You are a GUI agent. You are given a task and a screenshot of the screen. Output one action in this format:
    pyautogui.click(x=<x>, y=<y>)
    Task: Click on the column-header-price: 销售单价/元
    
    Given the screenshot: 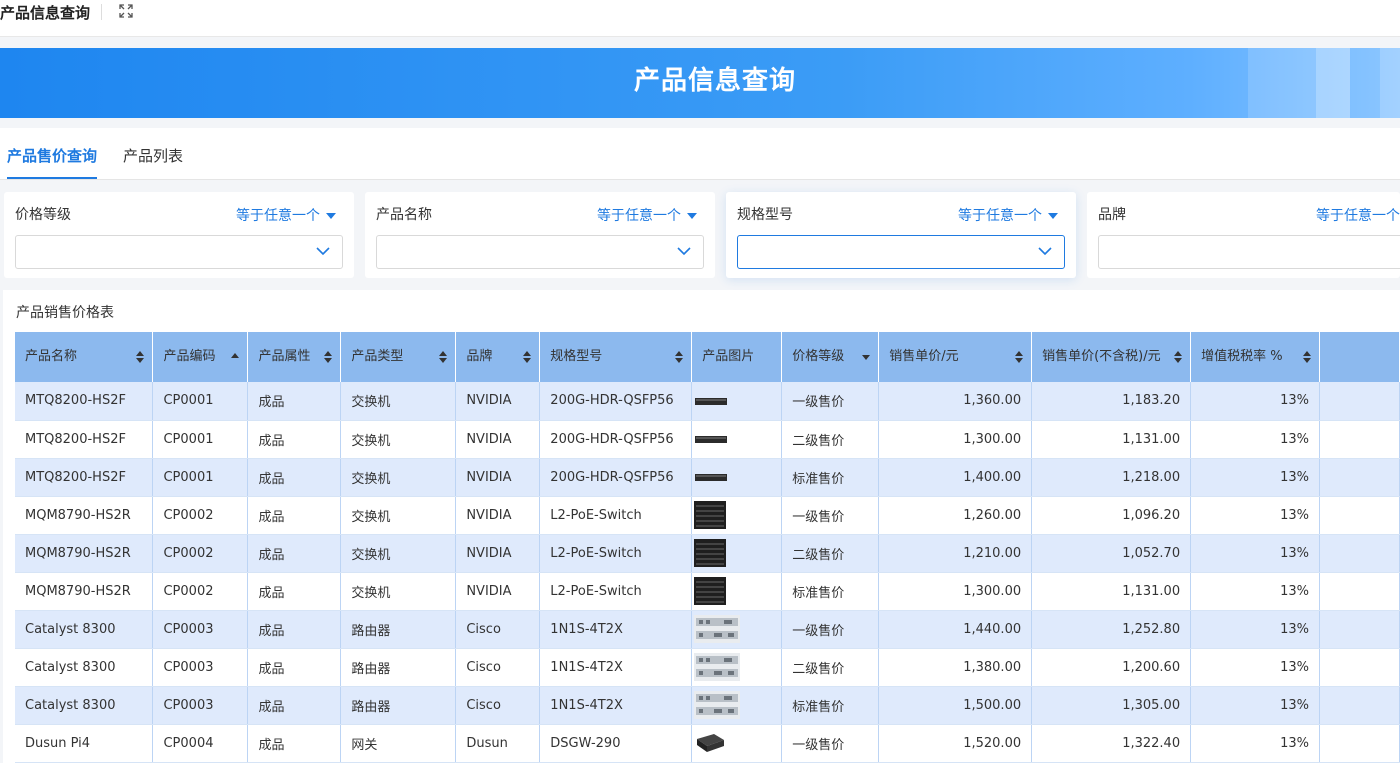 What is the action you would take?
    pyautogui.click(x=955, y=357)
    